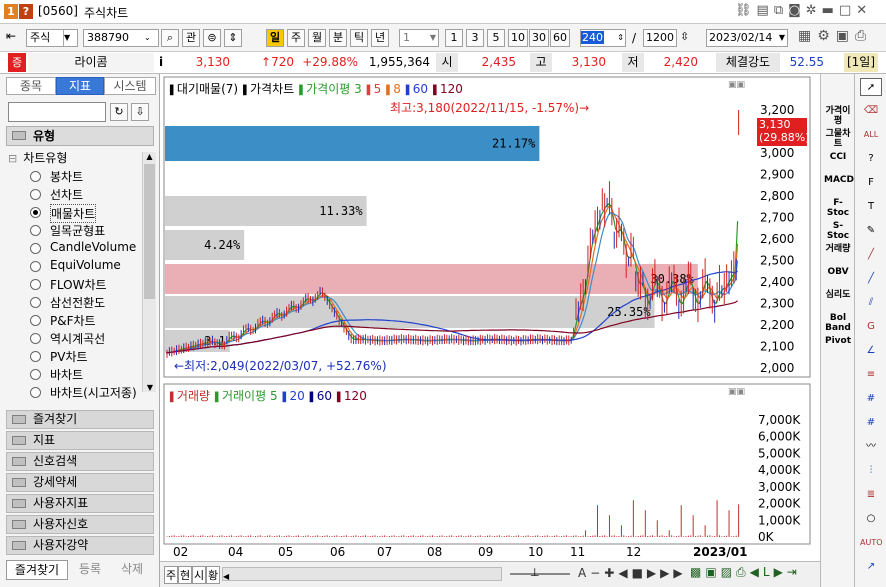 Image resolution: width=886 pixels, height=587 pixels. What do you see at coordinates (454, 38) in the screenshot?
I see `interval-1: 1` at bounding box center [454, 38].